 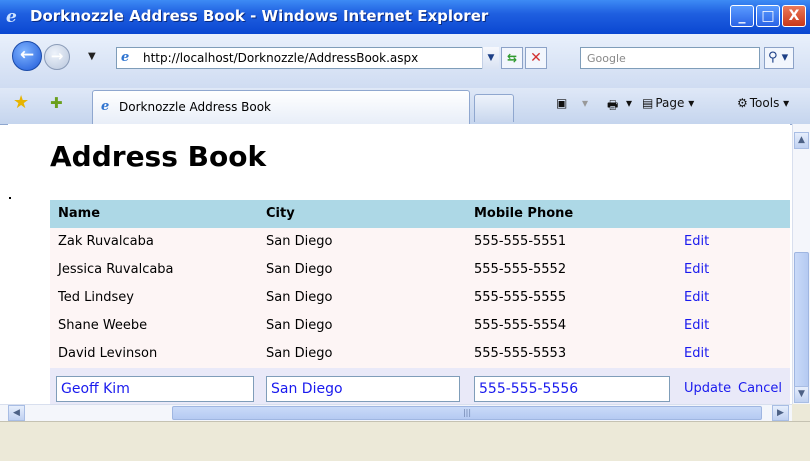 I want to click on cell-phone: 555-555-5553, so click(x=520, y=353).